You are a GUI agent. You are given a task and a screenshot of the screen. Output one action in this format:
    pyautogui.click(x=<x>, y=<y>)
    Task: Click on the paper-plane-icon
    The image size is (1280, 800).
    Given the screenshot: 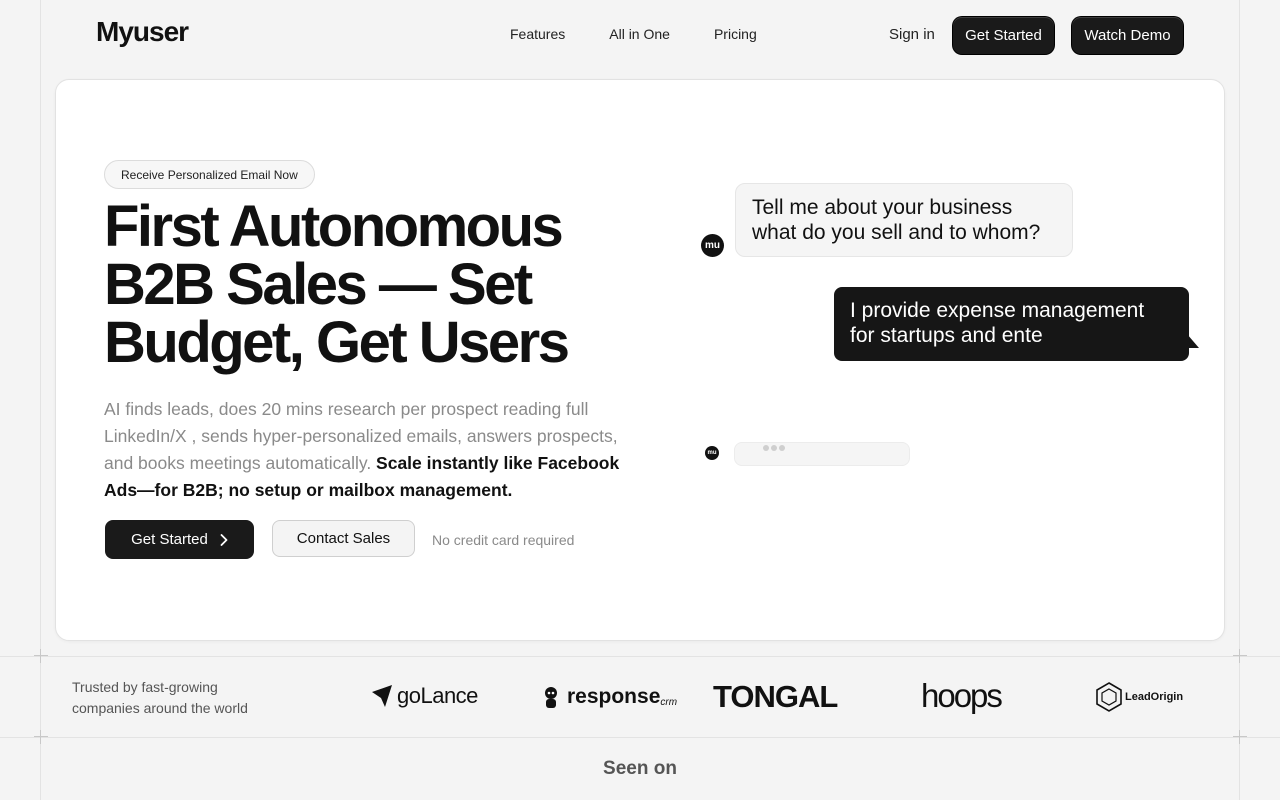 What is the action you would take?
    pyautogui.click(x=382, y=696)
    